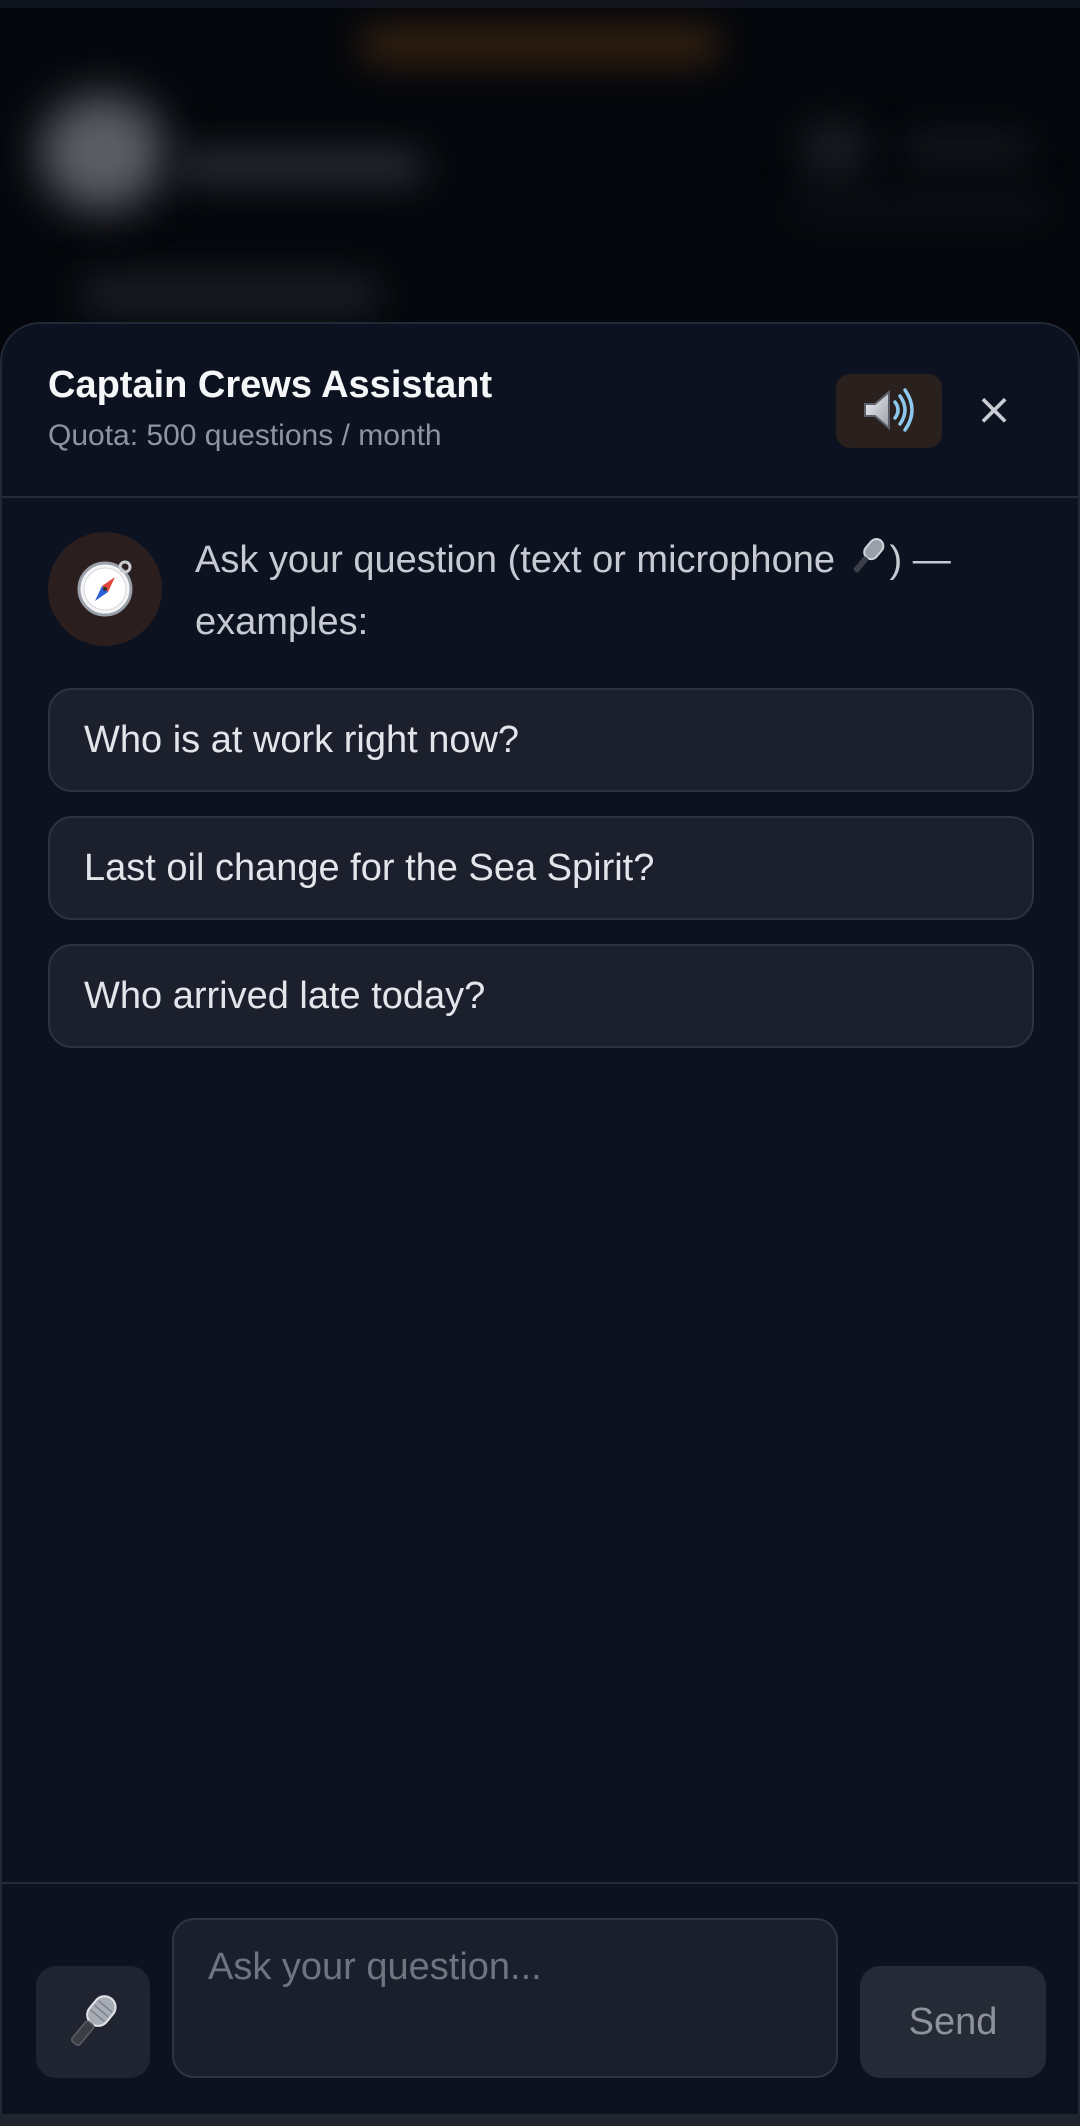 This screenshot has height=2126, width=1080. Describe the element at coordinates (920, 206) in the screenshot. I see `blurred-line` at that location.